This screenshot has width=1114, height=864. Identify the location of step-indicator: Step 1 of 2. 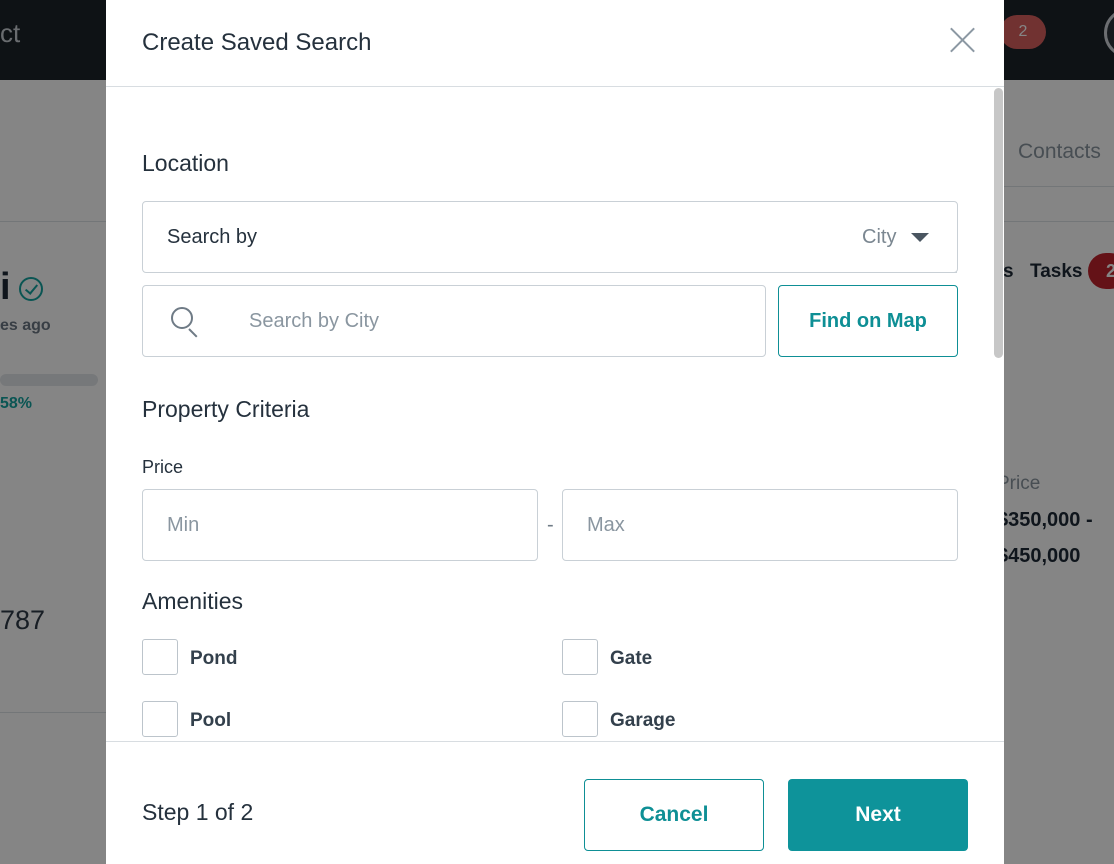
(198, 812).